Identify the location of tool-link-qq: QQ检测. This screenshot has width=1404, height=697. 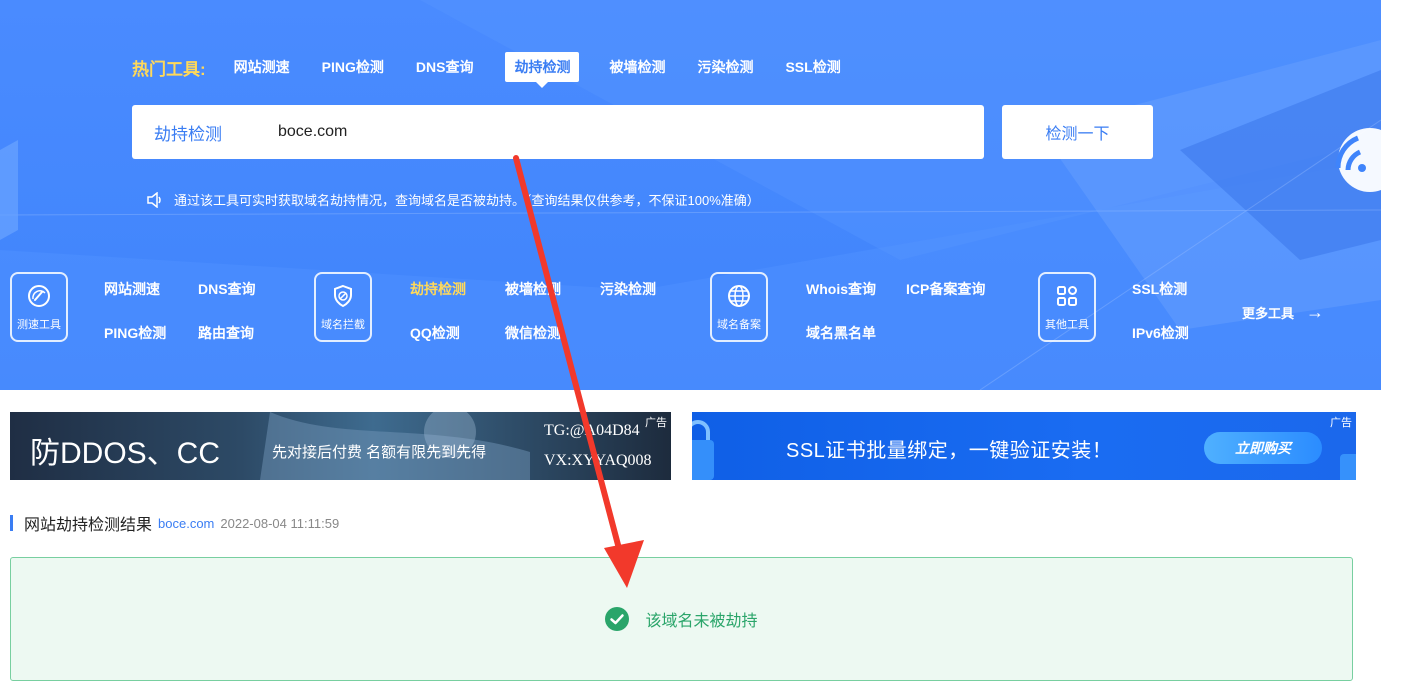
(435, 333).